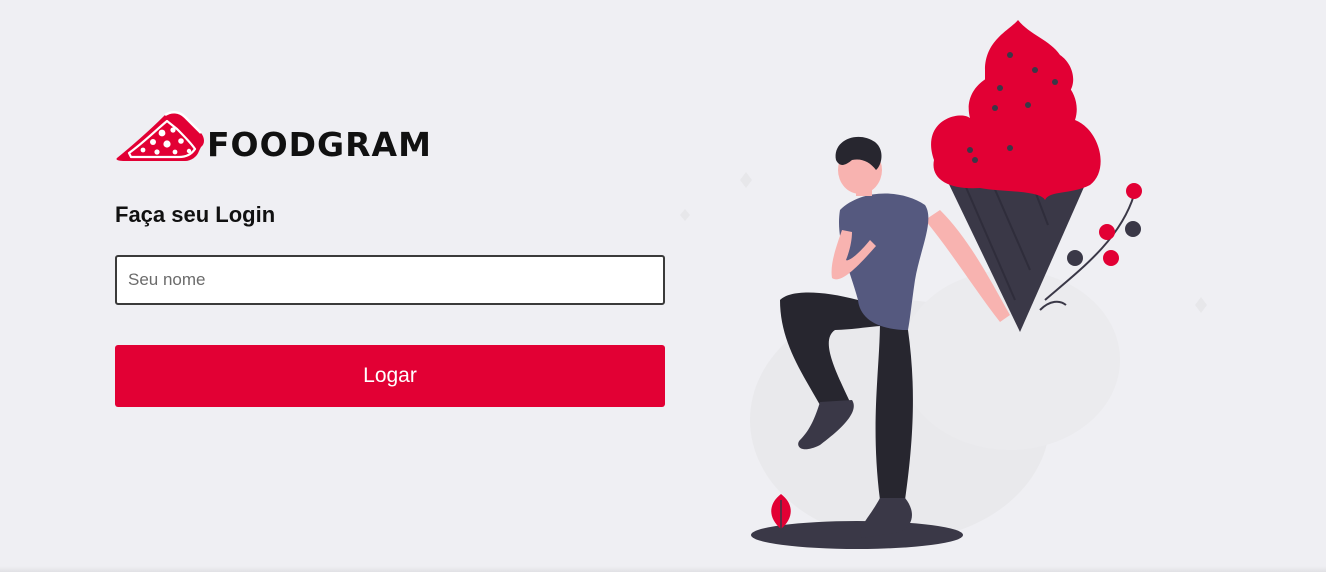 The width and height of the screenshot is (1326, 572). I want to click on pizza-slice-icon, so click(160, 136).